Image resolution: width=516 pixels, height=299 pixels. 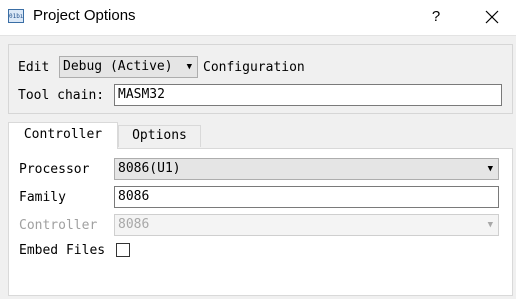 What do you see at coordinates (42, 197) in the screenshot?
I see `family-label: Family` at bounding box center [42, 197].